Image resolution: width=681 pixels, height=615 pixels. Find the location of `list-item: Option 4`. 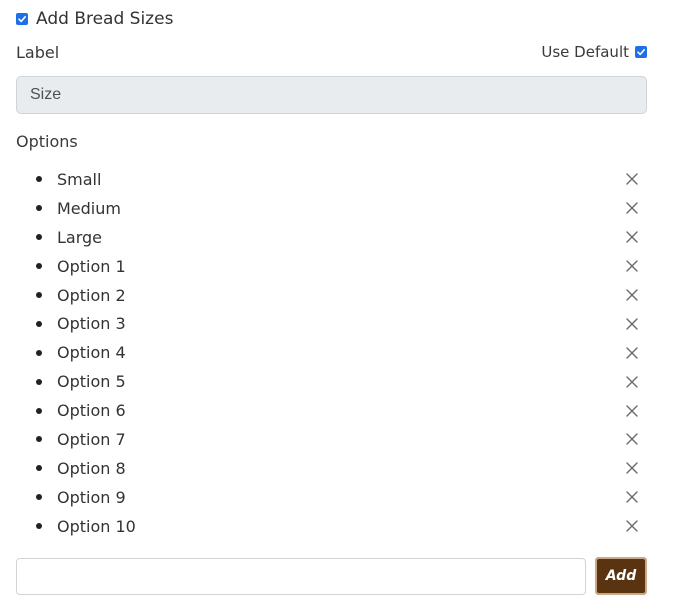

list-item: Option 4 is located at coordinates (331, 352).